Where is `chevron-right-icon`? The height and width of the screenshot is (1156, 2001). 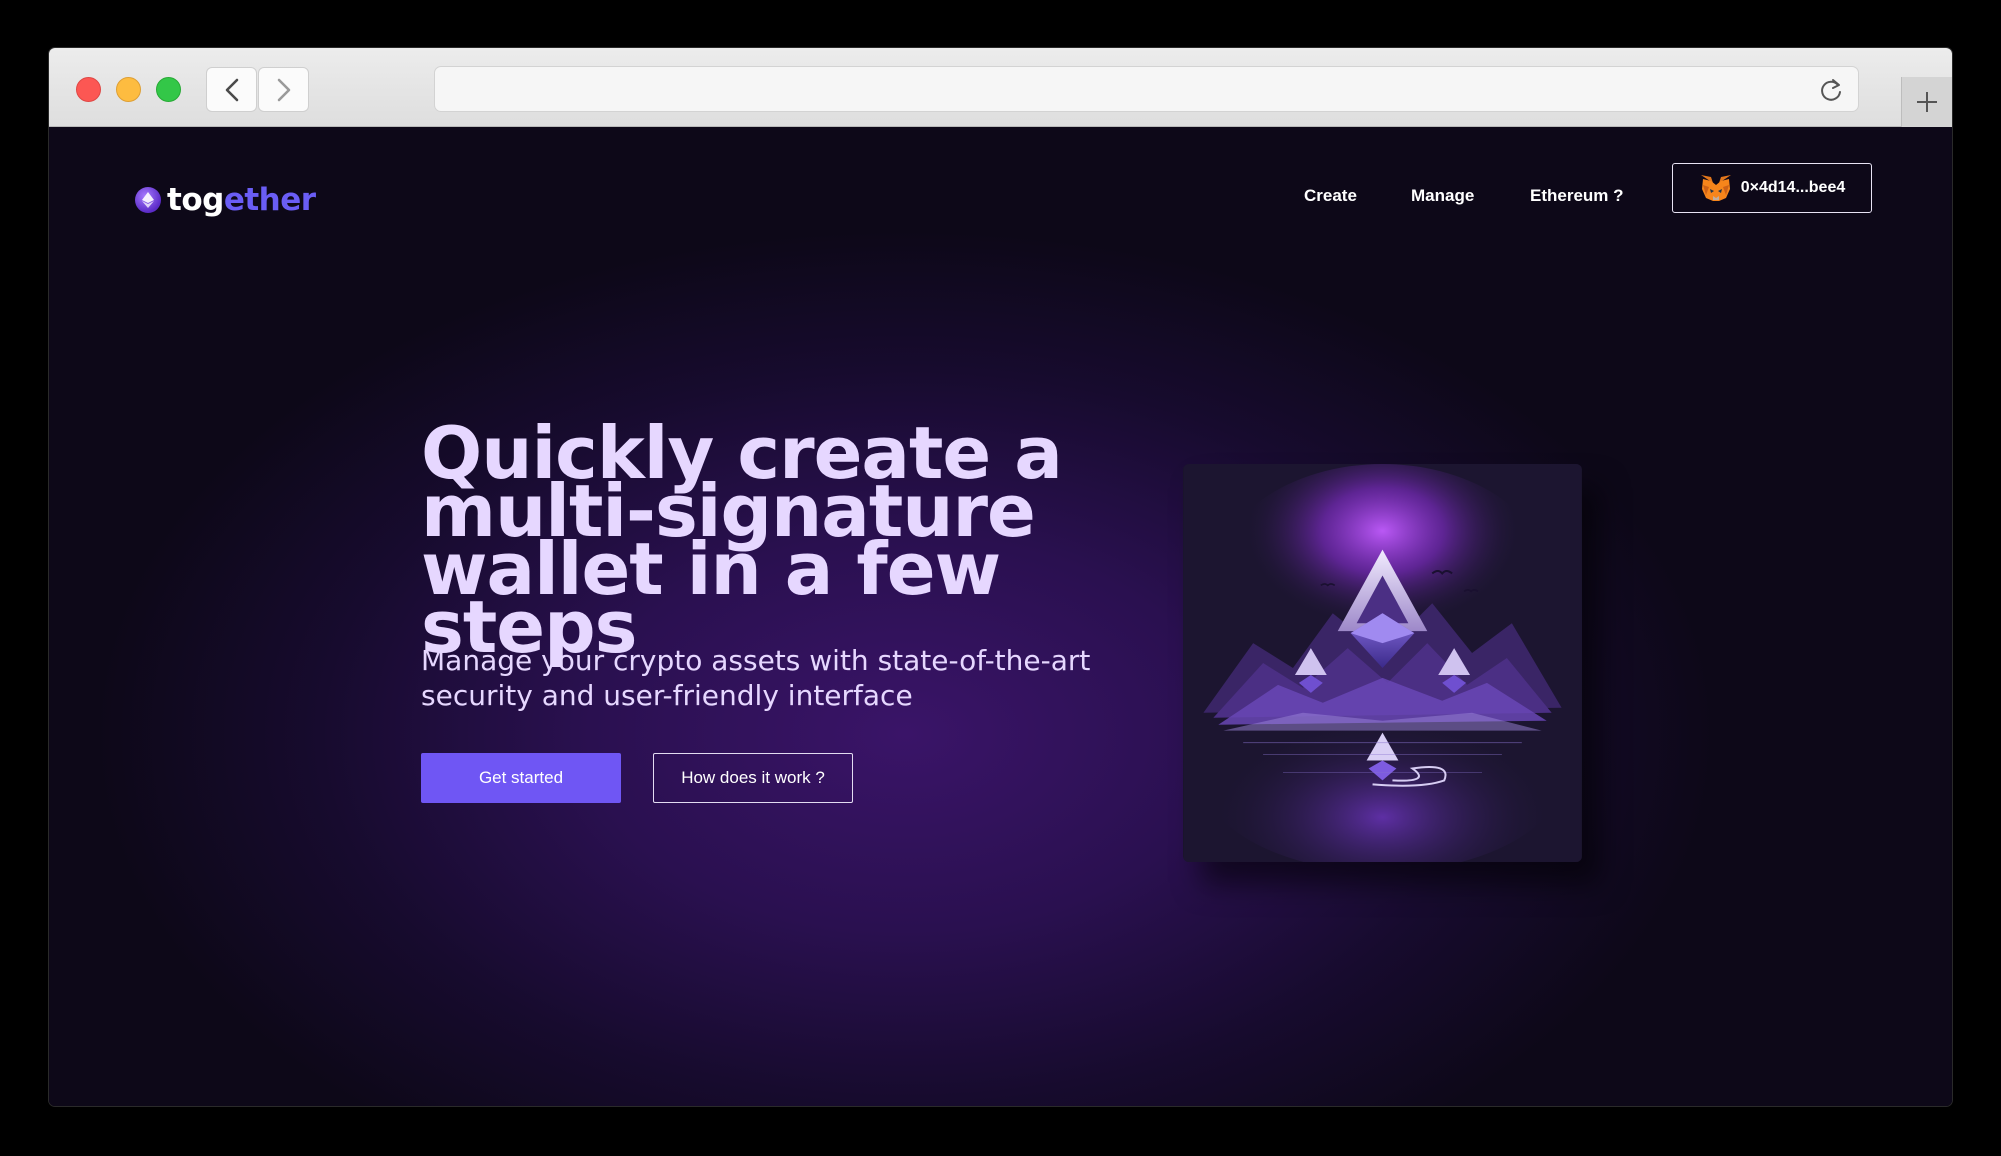
chevron-right-icon is located at coordinates (283, 89).